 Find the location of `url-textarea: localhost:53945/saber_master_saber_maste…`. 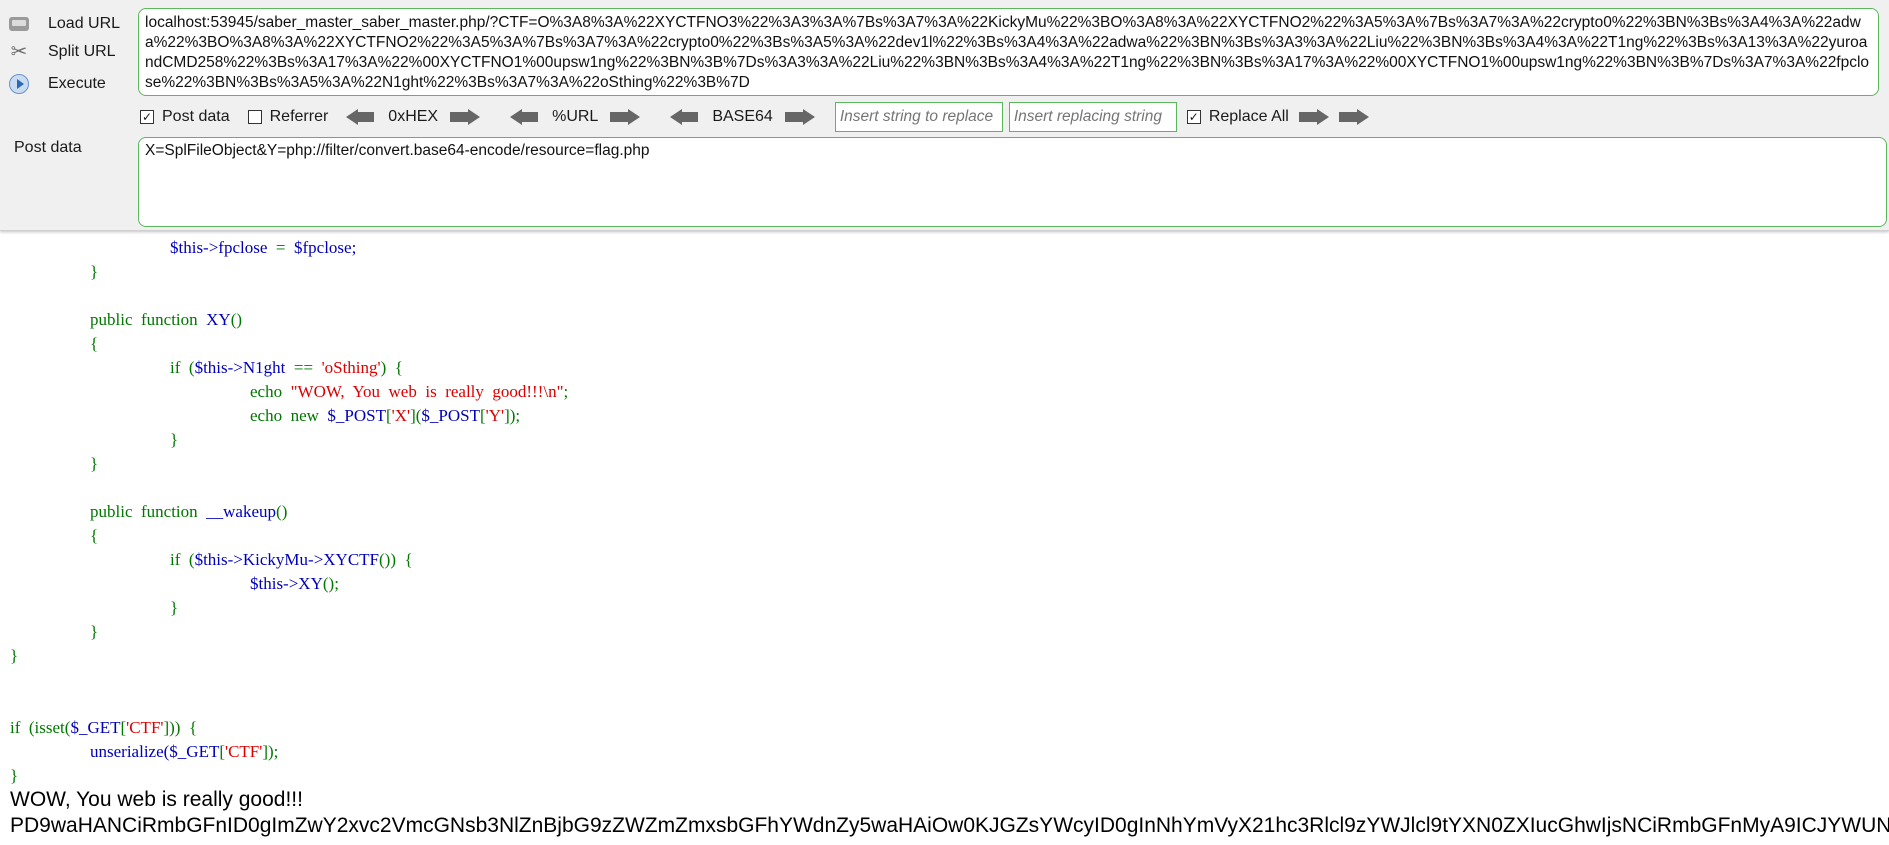

url-textarea: localhost:53945/saber_master_saber_maste… is located at coordinates (1008, 52).